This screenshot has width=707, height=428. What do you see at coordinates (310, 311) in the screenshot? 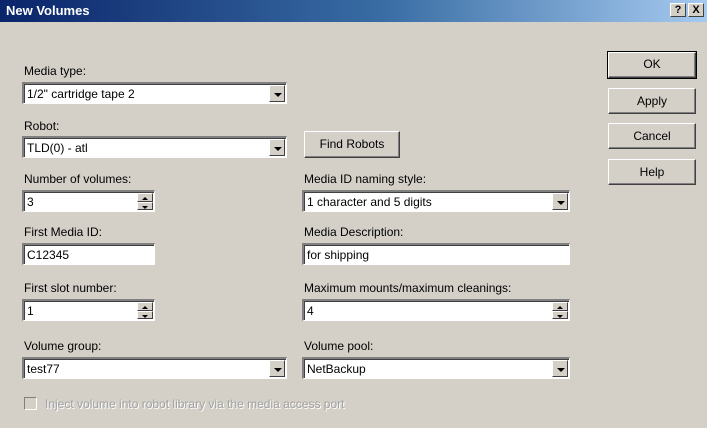
I see `max-mounts-value: 4` at bounding box center [310, 311].